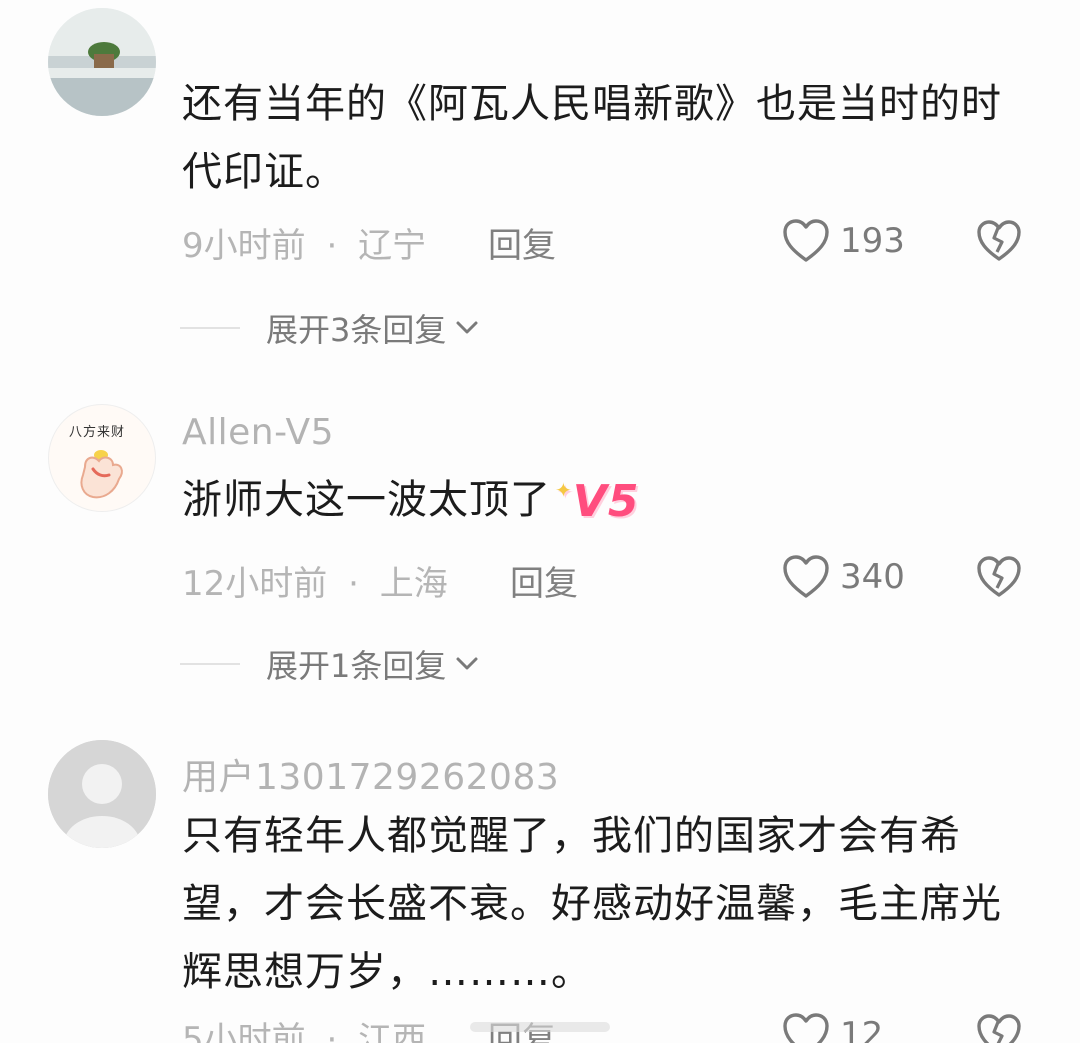 This screenshot has width=1080, height=1043. Describe the element at coordinates (392, 246) in the screenshot. I see `comment-location: 辽宁` at that location.